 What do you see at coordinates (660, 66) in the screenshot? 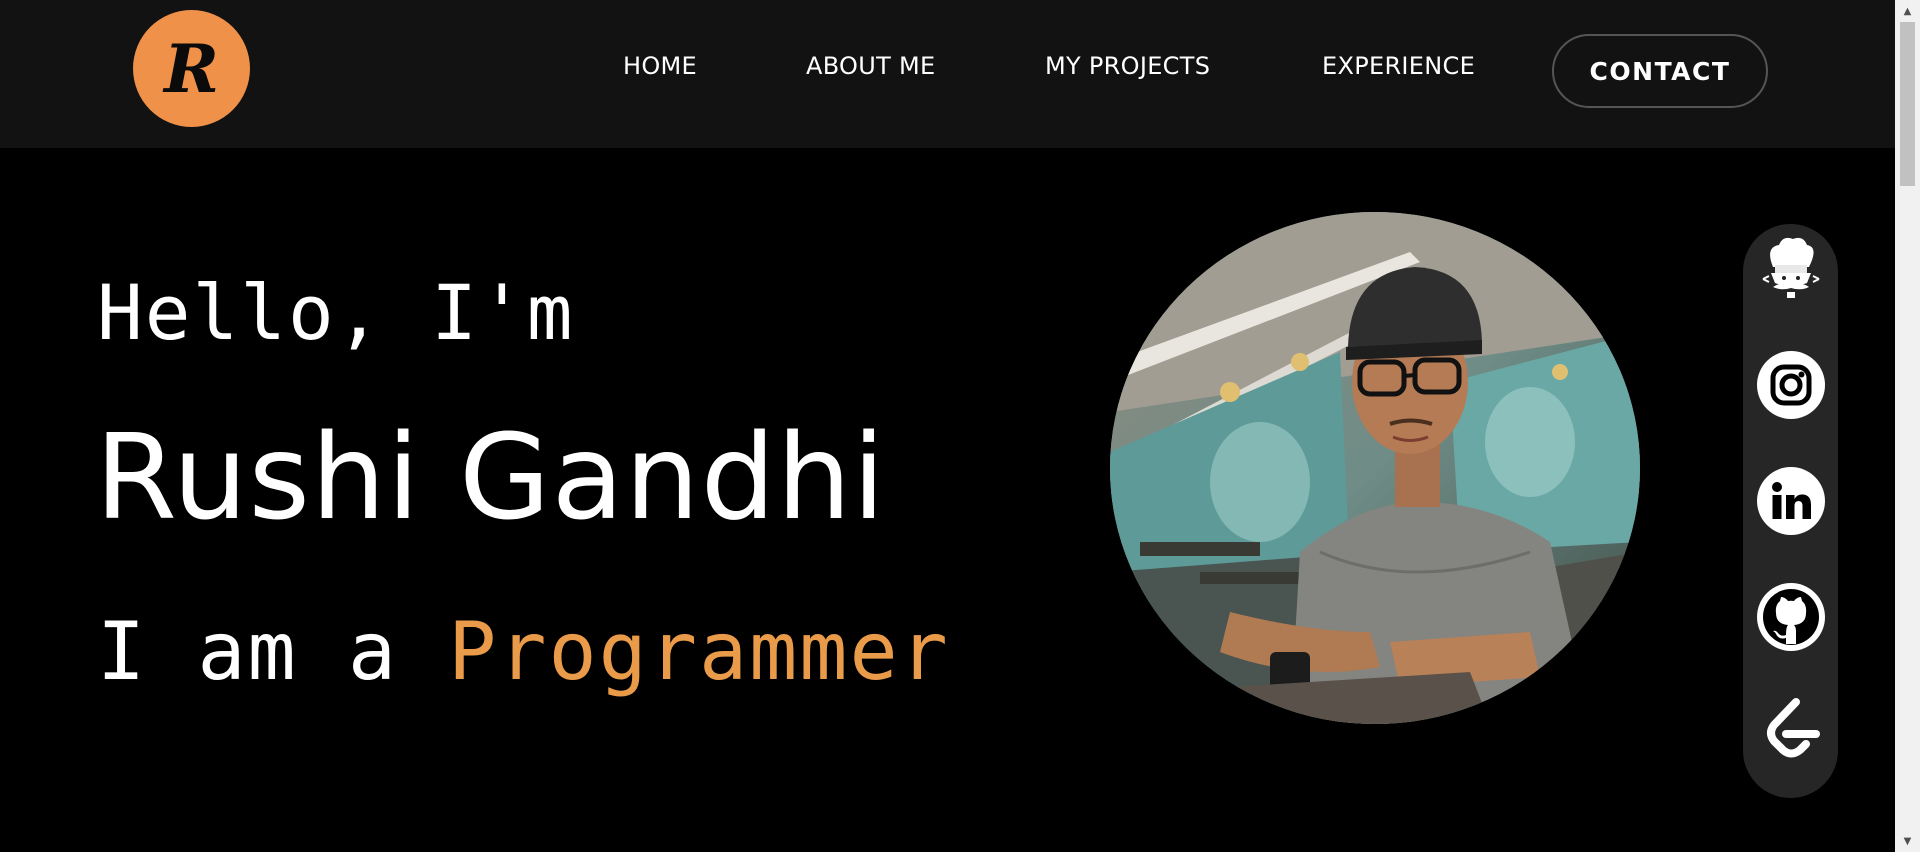
I see `nav-home: HOME` at bounding box center [660, 66].